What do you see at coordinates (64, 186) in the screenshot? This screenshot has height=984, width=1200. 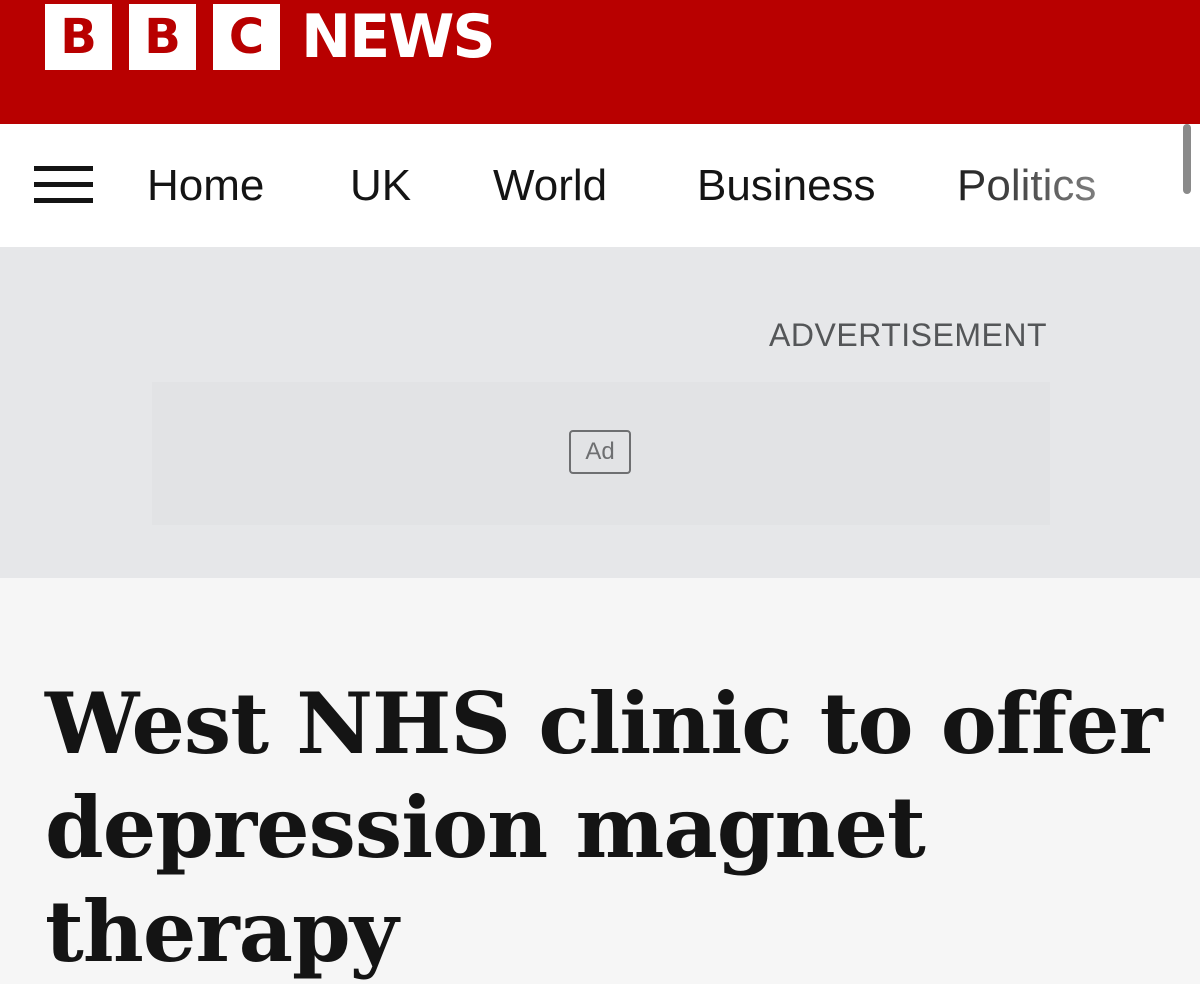 I see `hamburger-menu-icon` at bounding box center [64, 186].